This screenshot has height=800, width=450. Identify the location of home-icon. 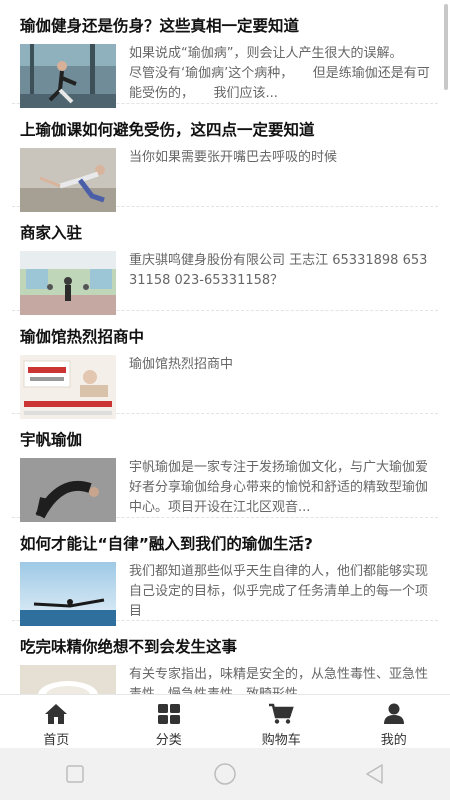
(56, 714).